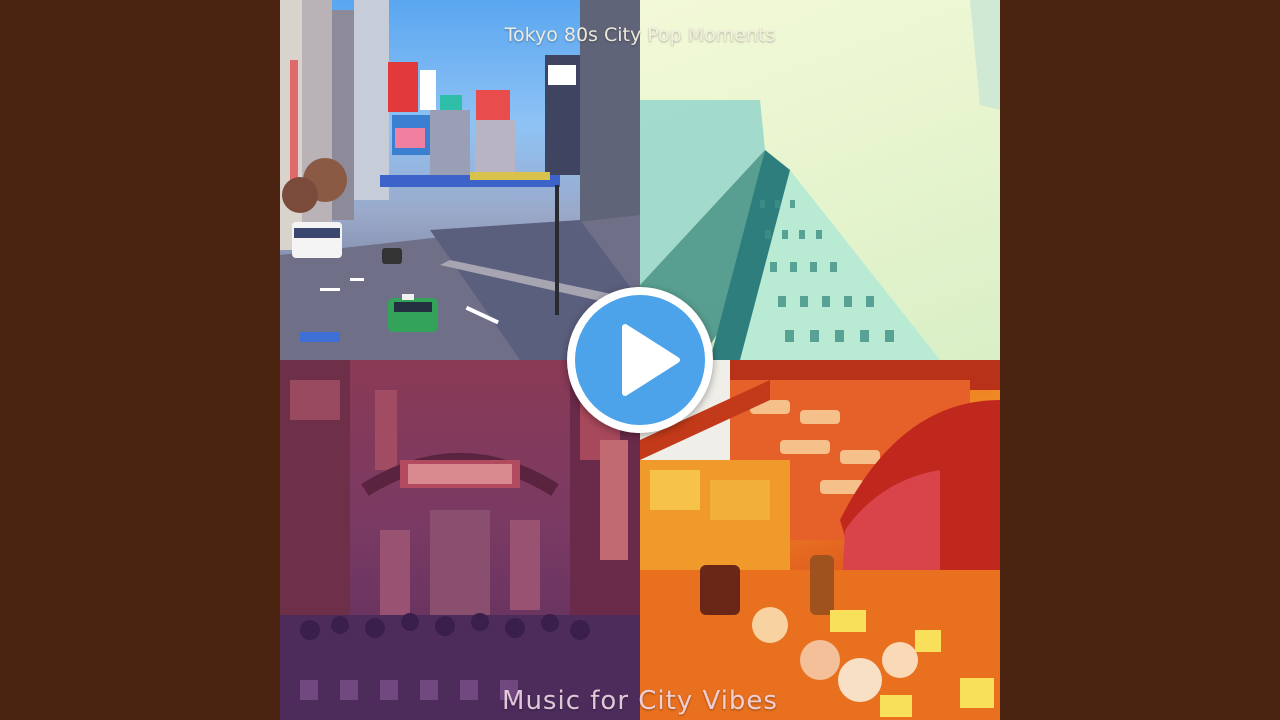 This screenshot has height=720, width=1280. I want to click on play-button, so click(640, 360).